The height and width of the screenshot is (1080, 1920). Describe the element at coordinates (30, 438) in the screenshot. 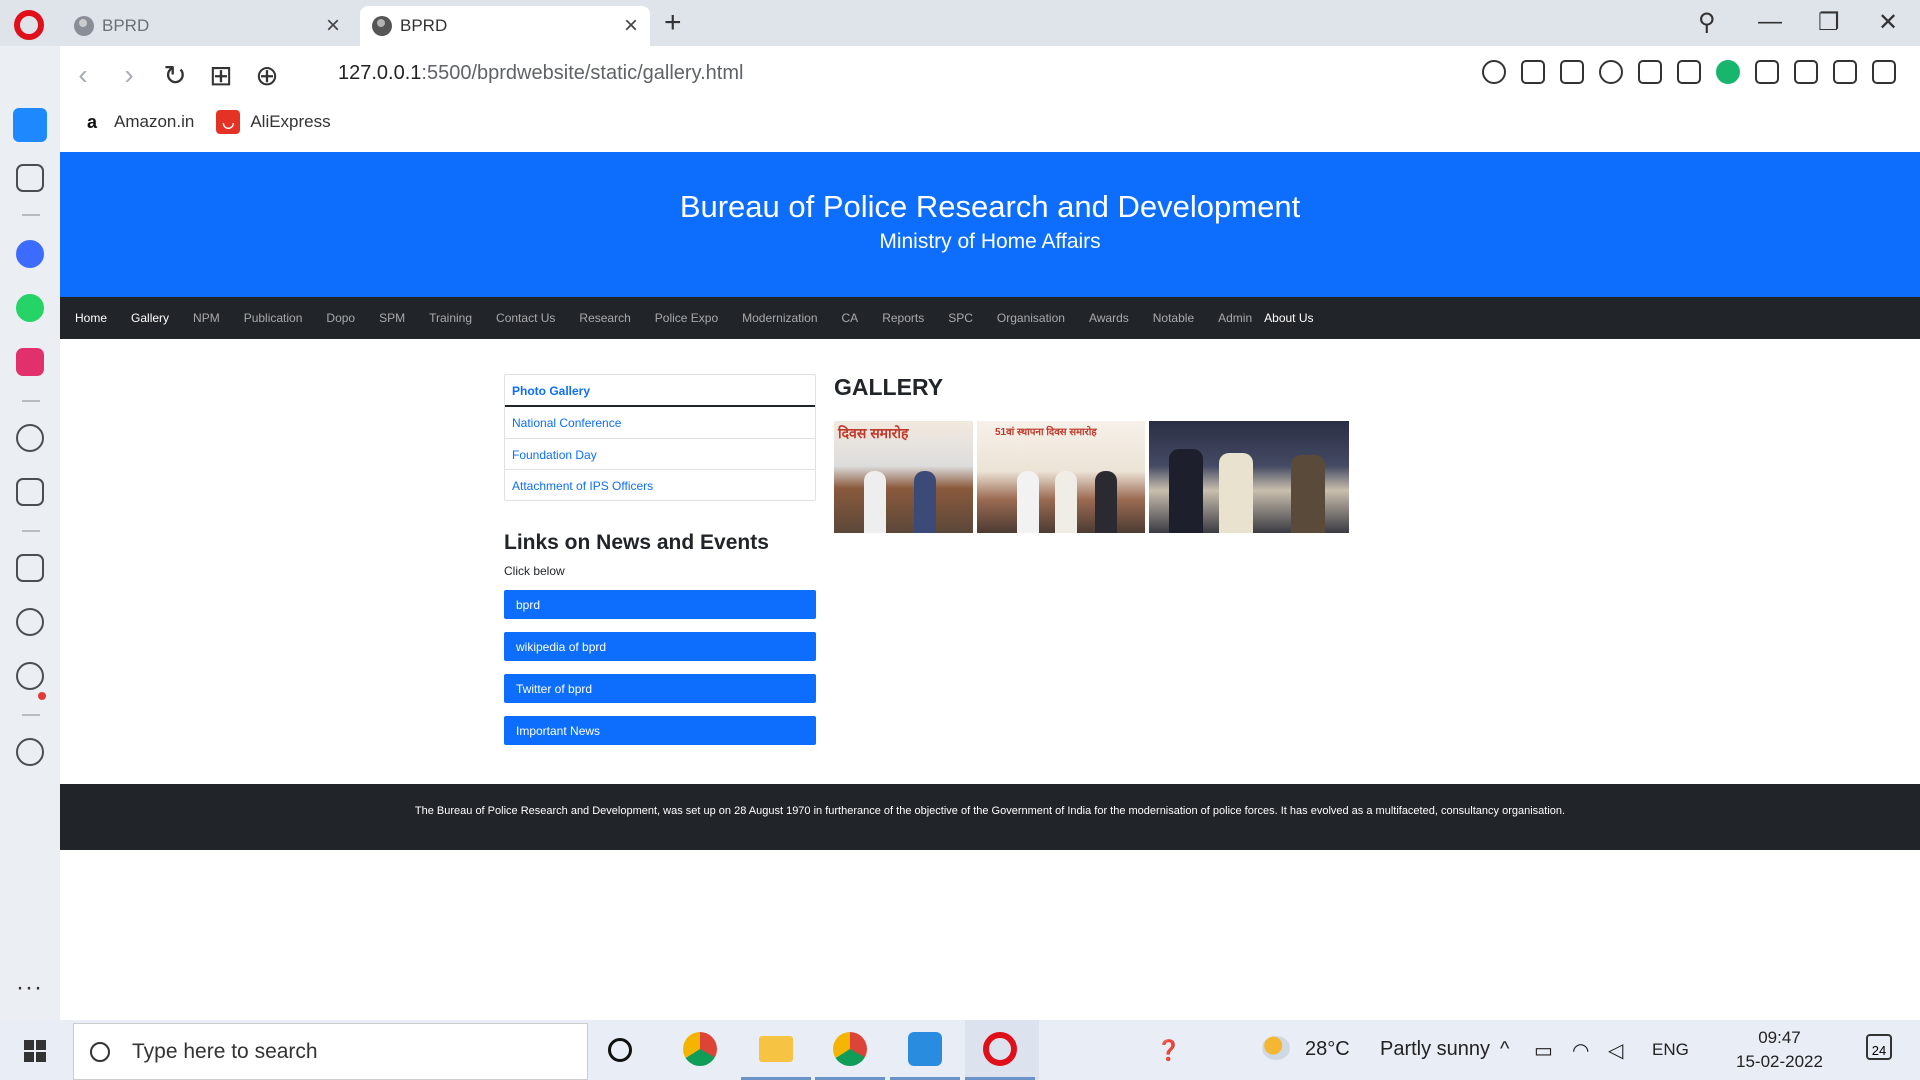

I see `player-icon` at that location.